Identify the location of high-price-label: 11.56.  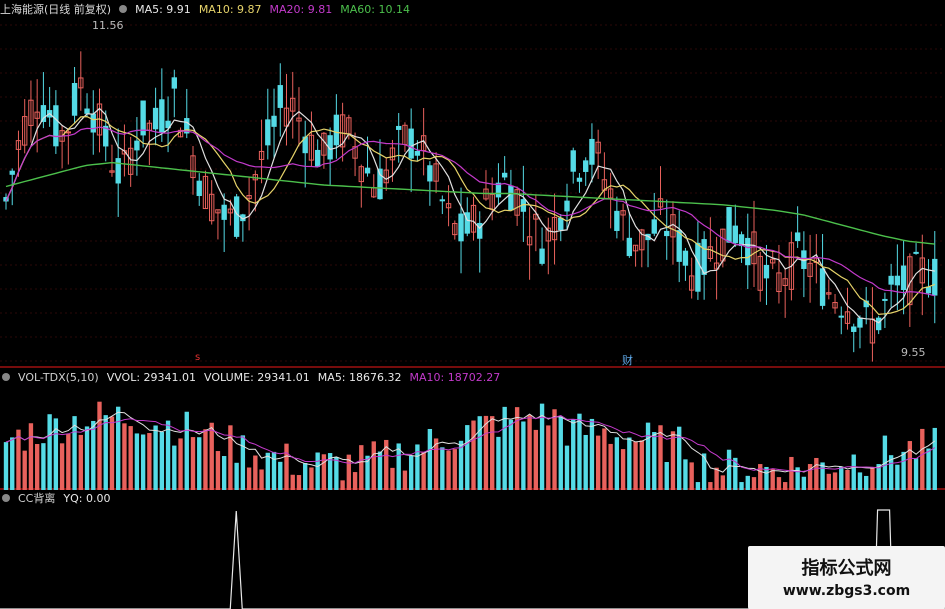
(108, 25).